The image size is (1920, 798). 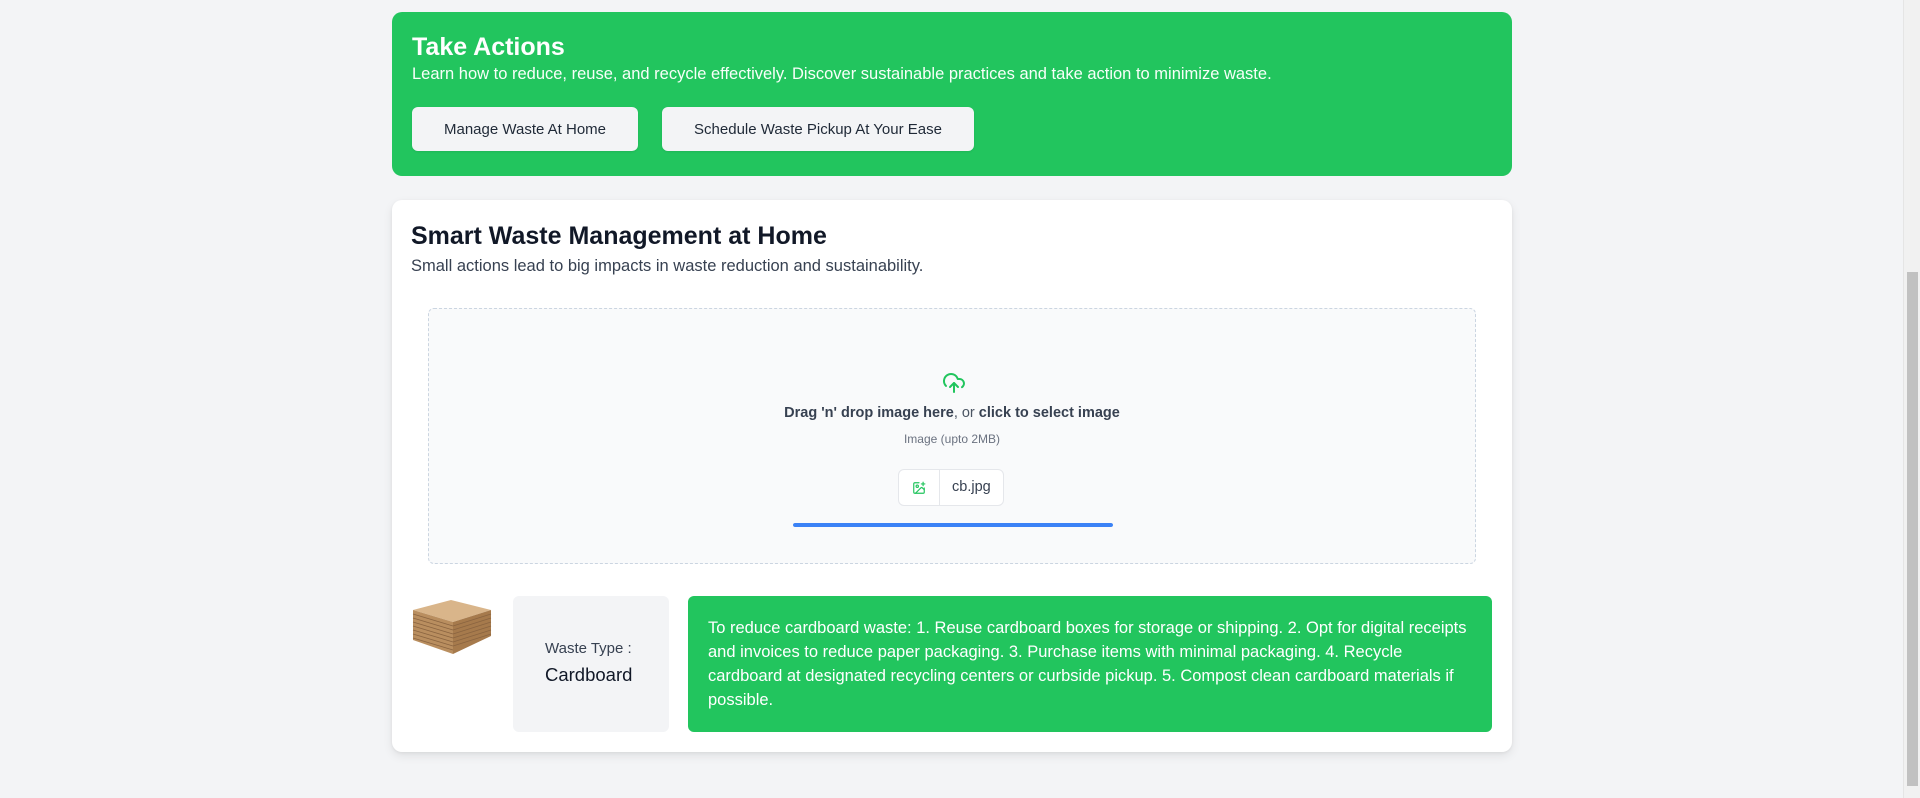 I want to click on upload-cloud-icon, so click(x=954, y=383).